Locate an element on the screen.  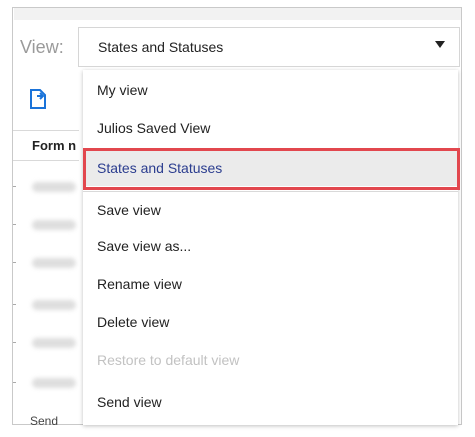
menu-item-julios-saved-view: Julios Saved View is located at coordinates (270, 128).